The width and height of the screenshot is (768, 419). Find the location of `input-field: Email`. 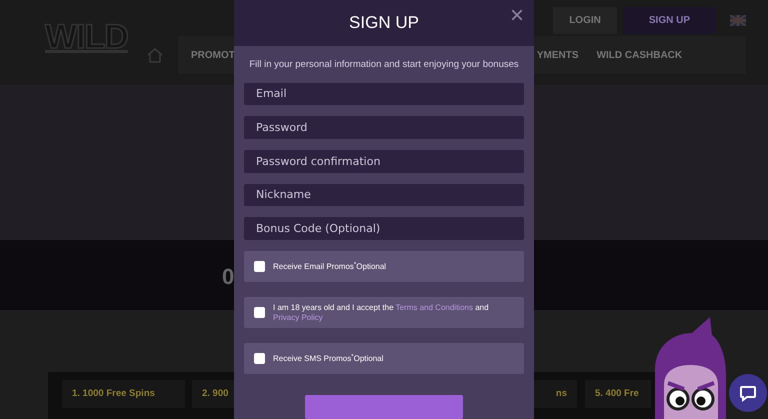

input-field: Email is located at coordinates (384, 94).